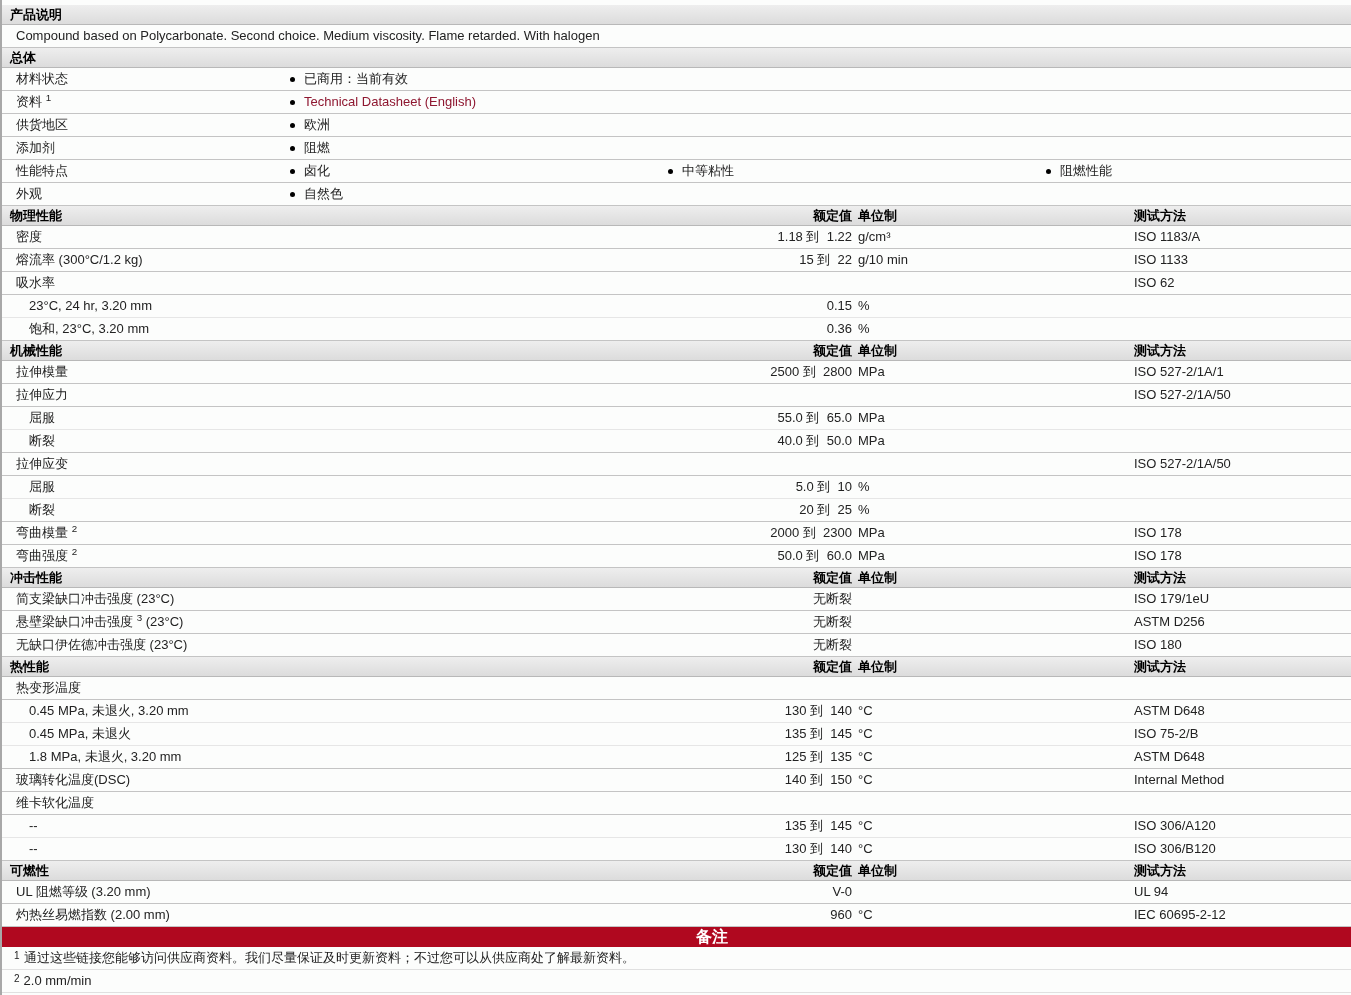 This screenshot has width=1351, height=995. I want to click on property-value: 50.0 到 60.0, so click(814, 556).